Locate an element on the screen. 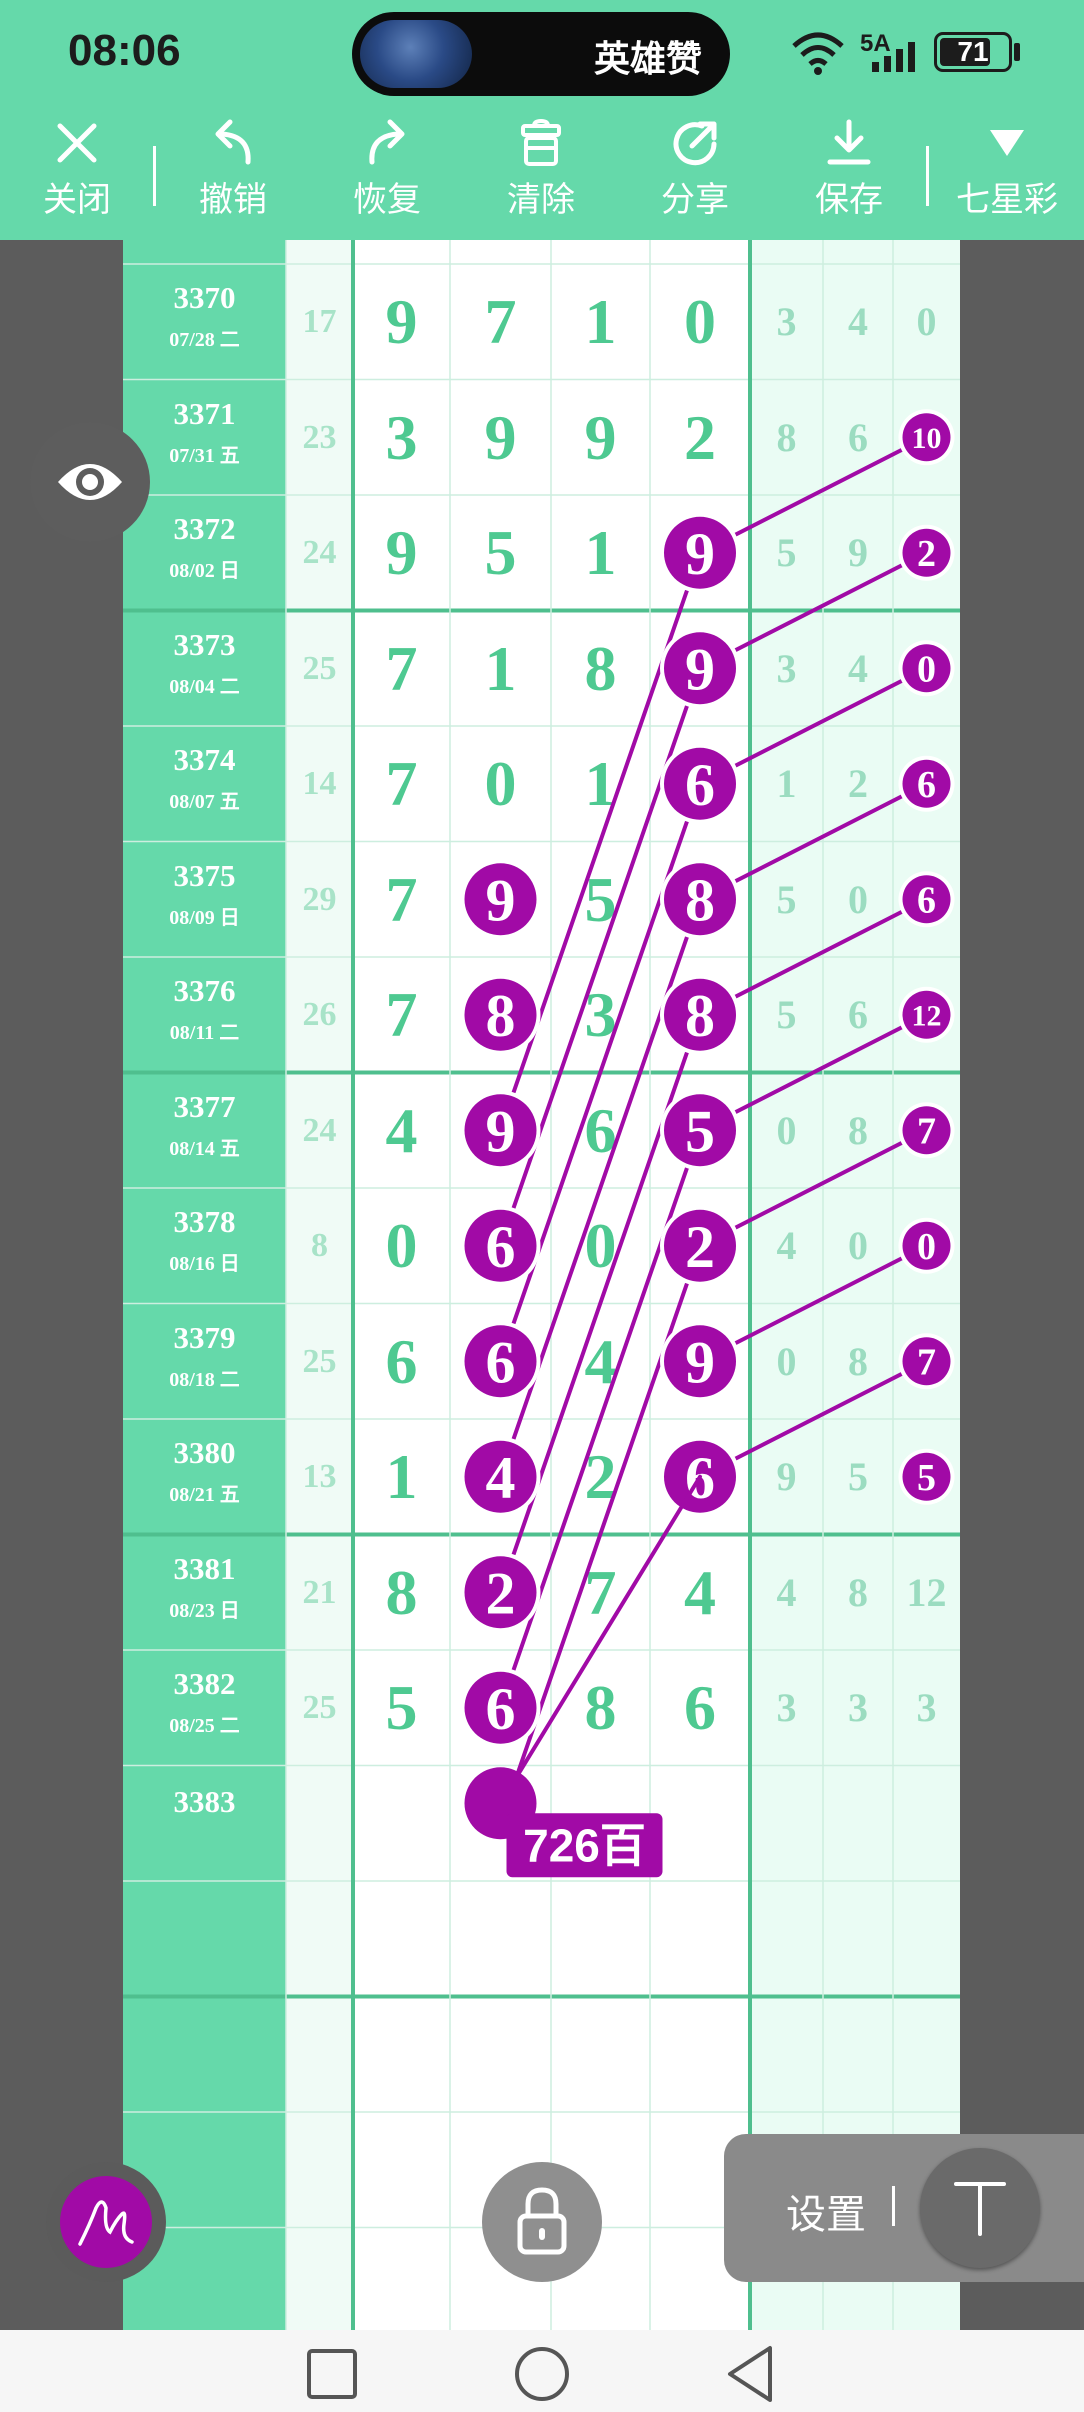 The image size is (1084, 2412). left-margin is located at coordinates (61, 1285).